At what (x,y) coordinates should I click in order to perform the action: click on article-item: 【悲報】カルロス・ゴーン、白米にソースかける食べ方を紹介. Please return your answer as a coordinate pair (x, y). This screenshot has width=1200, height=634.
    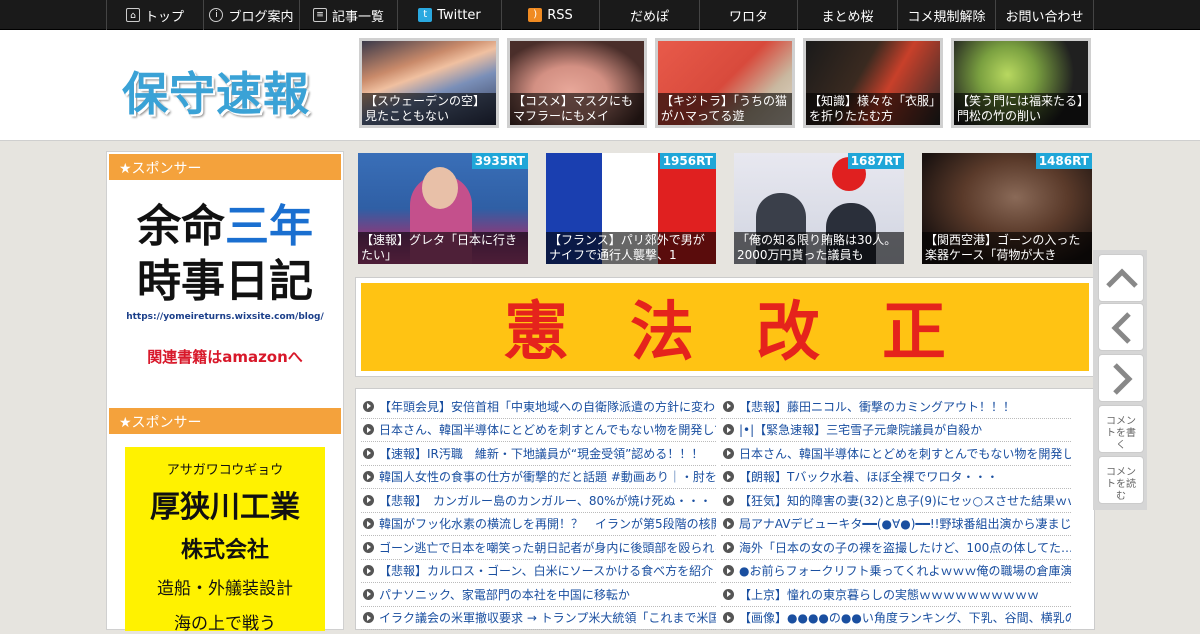
    Looking at the image, I should click on (538, 571).